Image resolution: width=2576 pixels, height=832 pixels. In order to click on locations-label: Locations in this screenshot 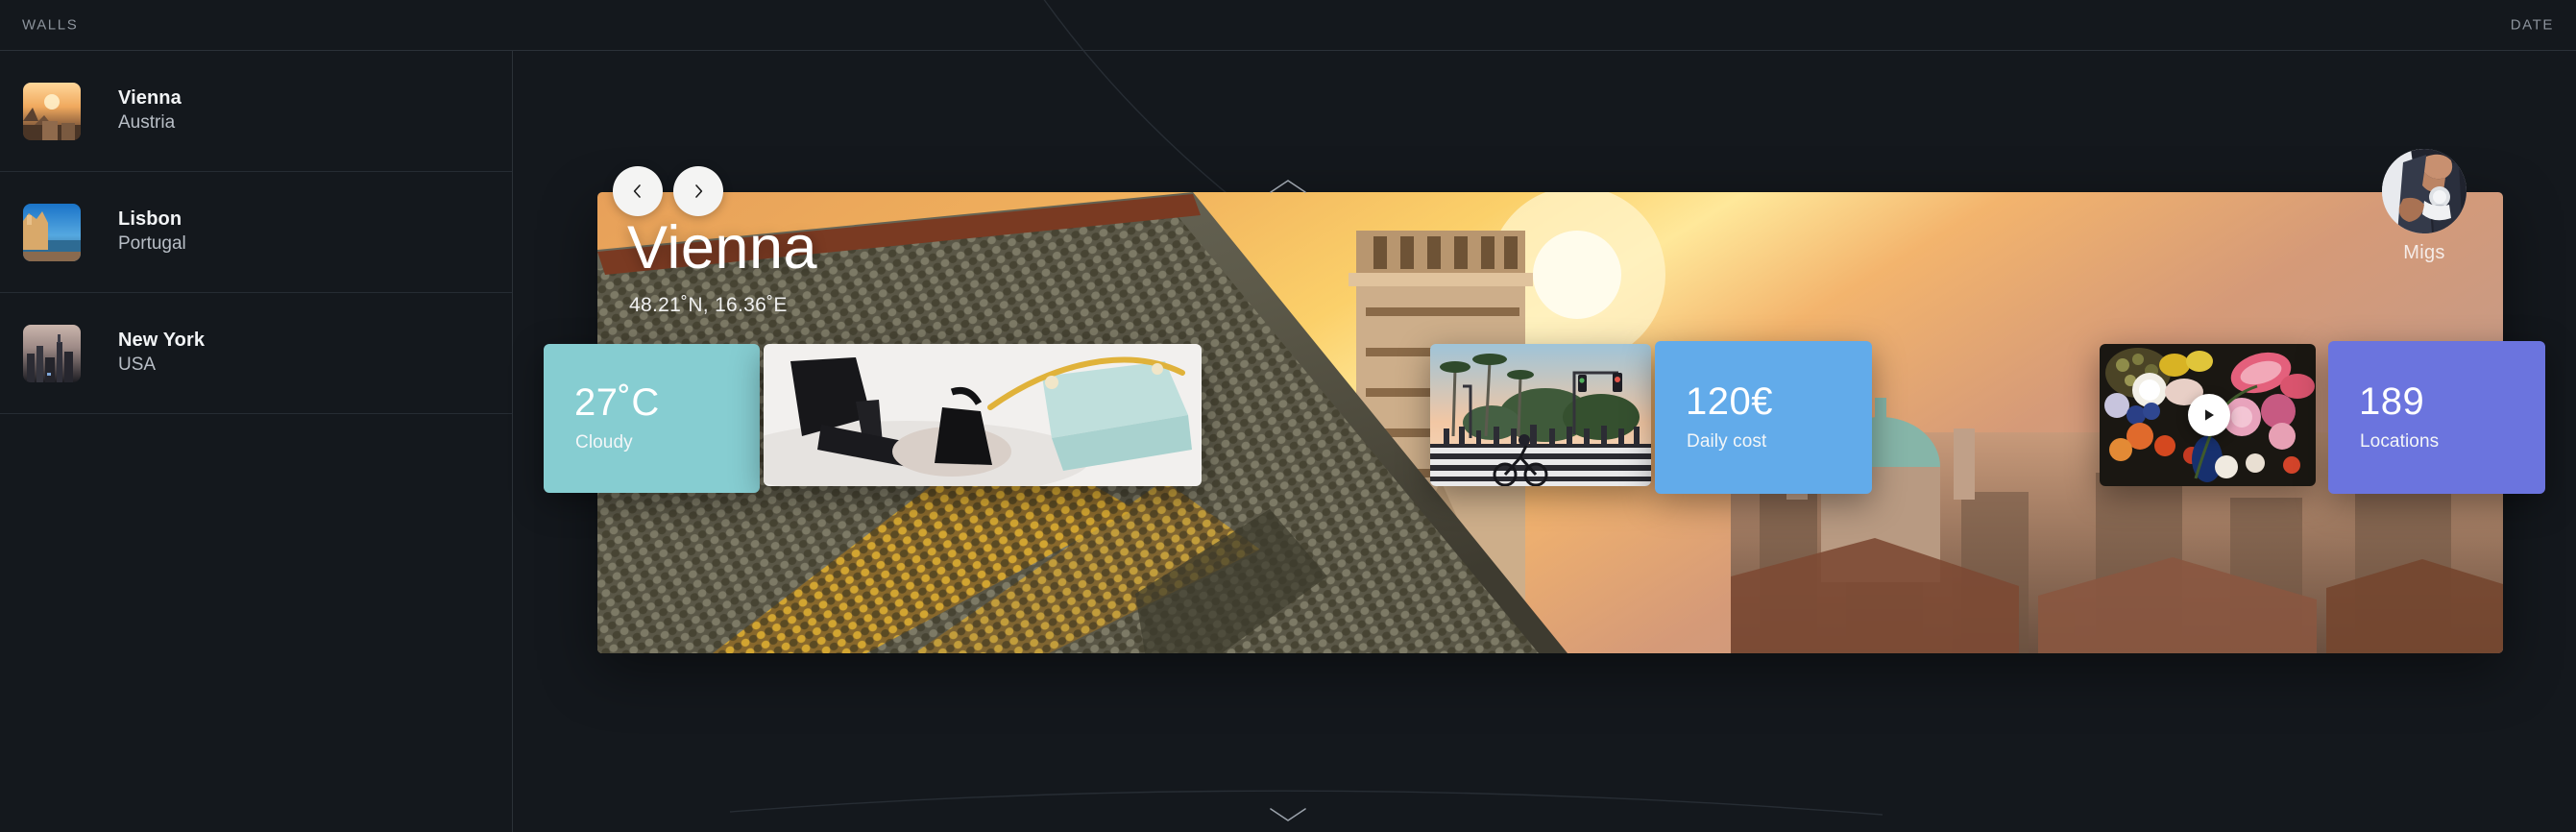, I will do `click(2400, 441)`.